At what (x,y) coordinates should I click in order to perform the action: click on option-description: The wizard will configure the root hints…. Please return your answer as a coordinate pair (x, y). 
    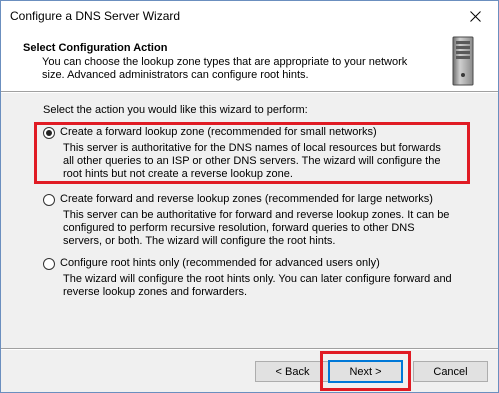
    Looking at the image, I should click on (257, 285).